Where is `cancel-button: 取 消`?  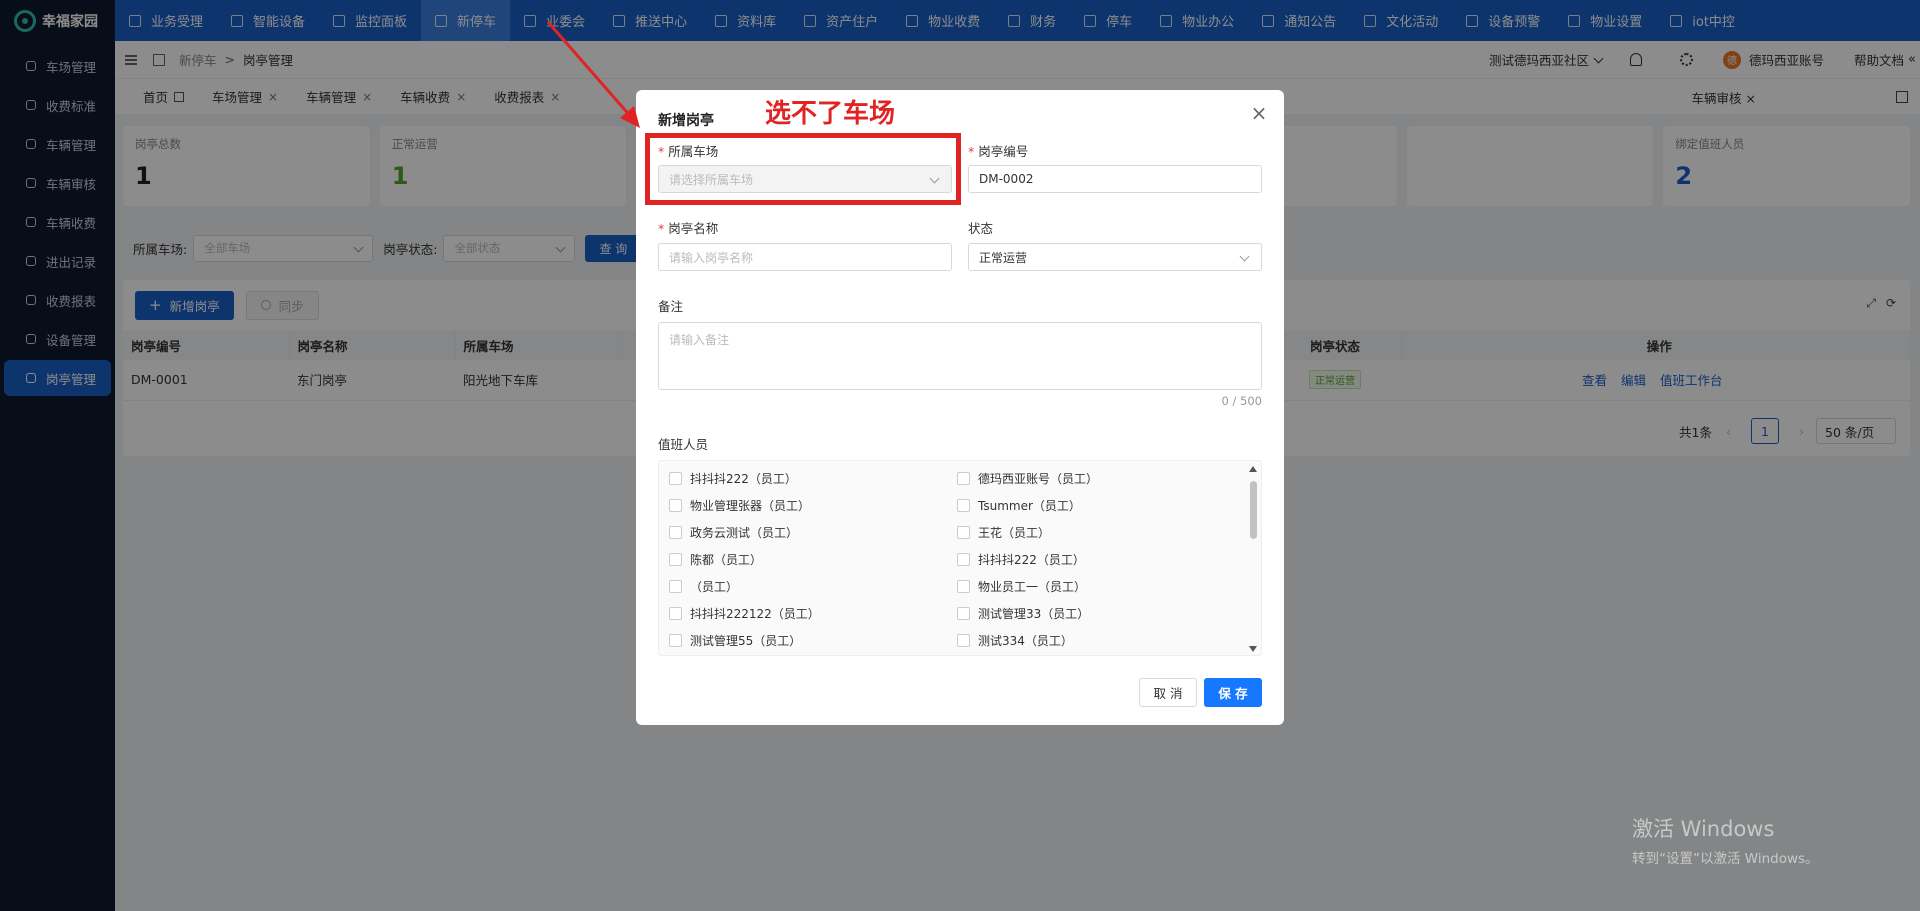
cancel-button: 取 消 is located at coordinates (1168, 692).